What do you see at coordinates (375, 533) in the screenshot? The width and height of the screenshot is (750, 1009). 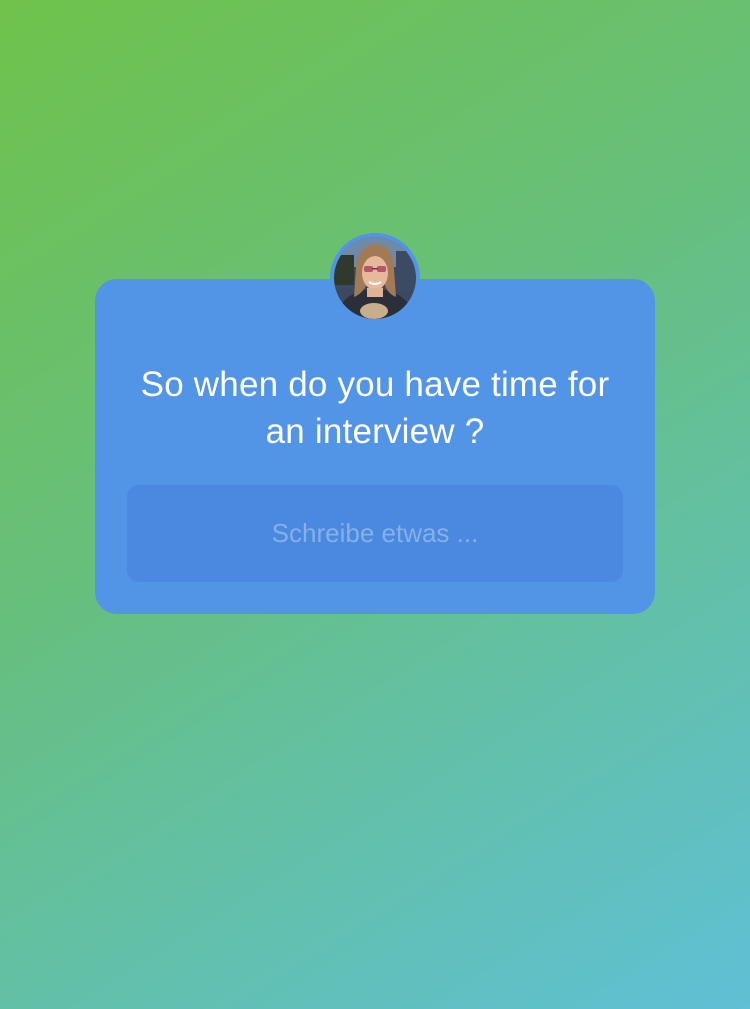 I see `answer-input` at bounding box center [375, 533].